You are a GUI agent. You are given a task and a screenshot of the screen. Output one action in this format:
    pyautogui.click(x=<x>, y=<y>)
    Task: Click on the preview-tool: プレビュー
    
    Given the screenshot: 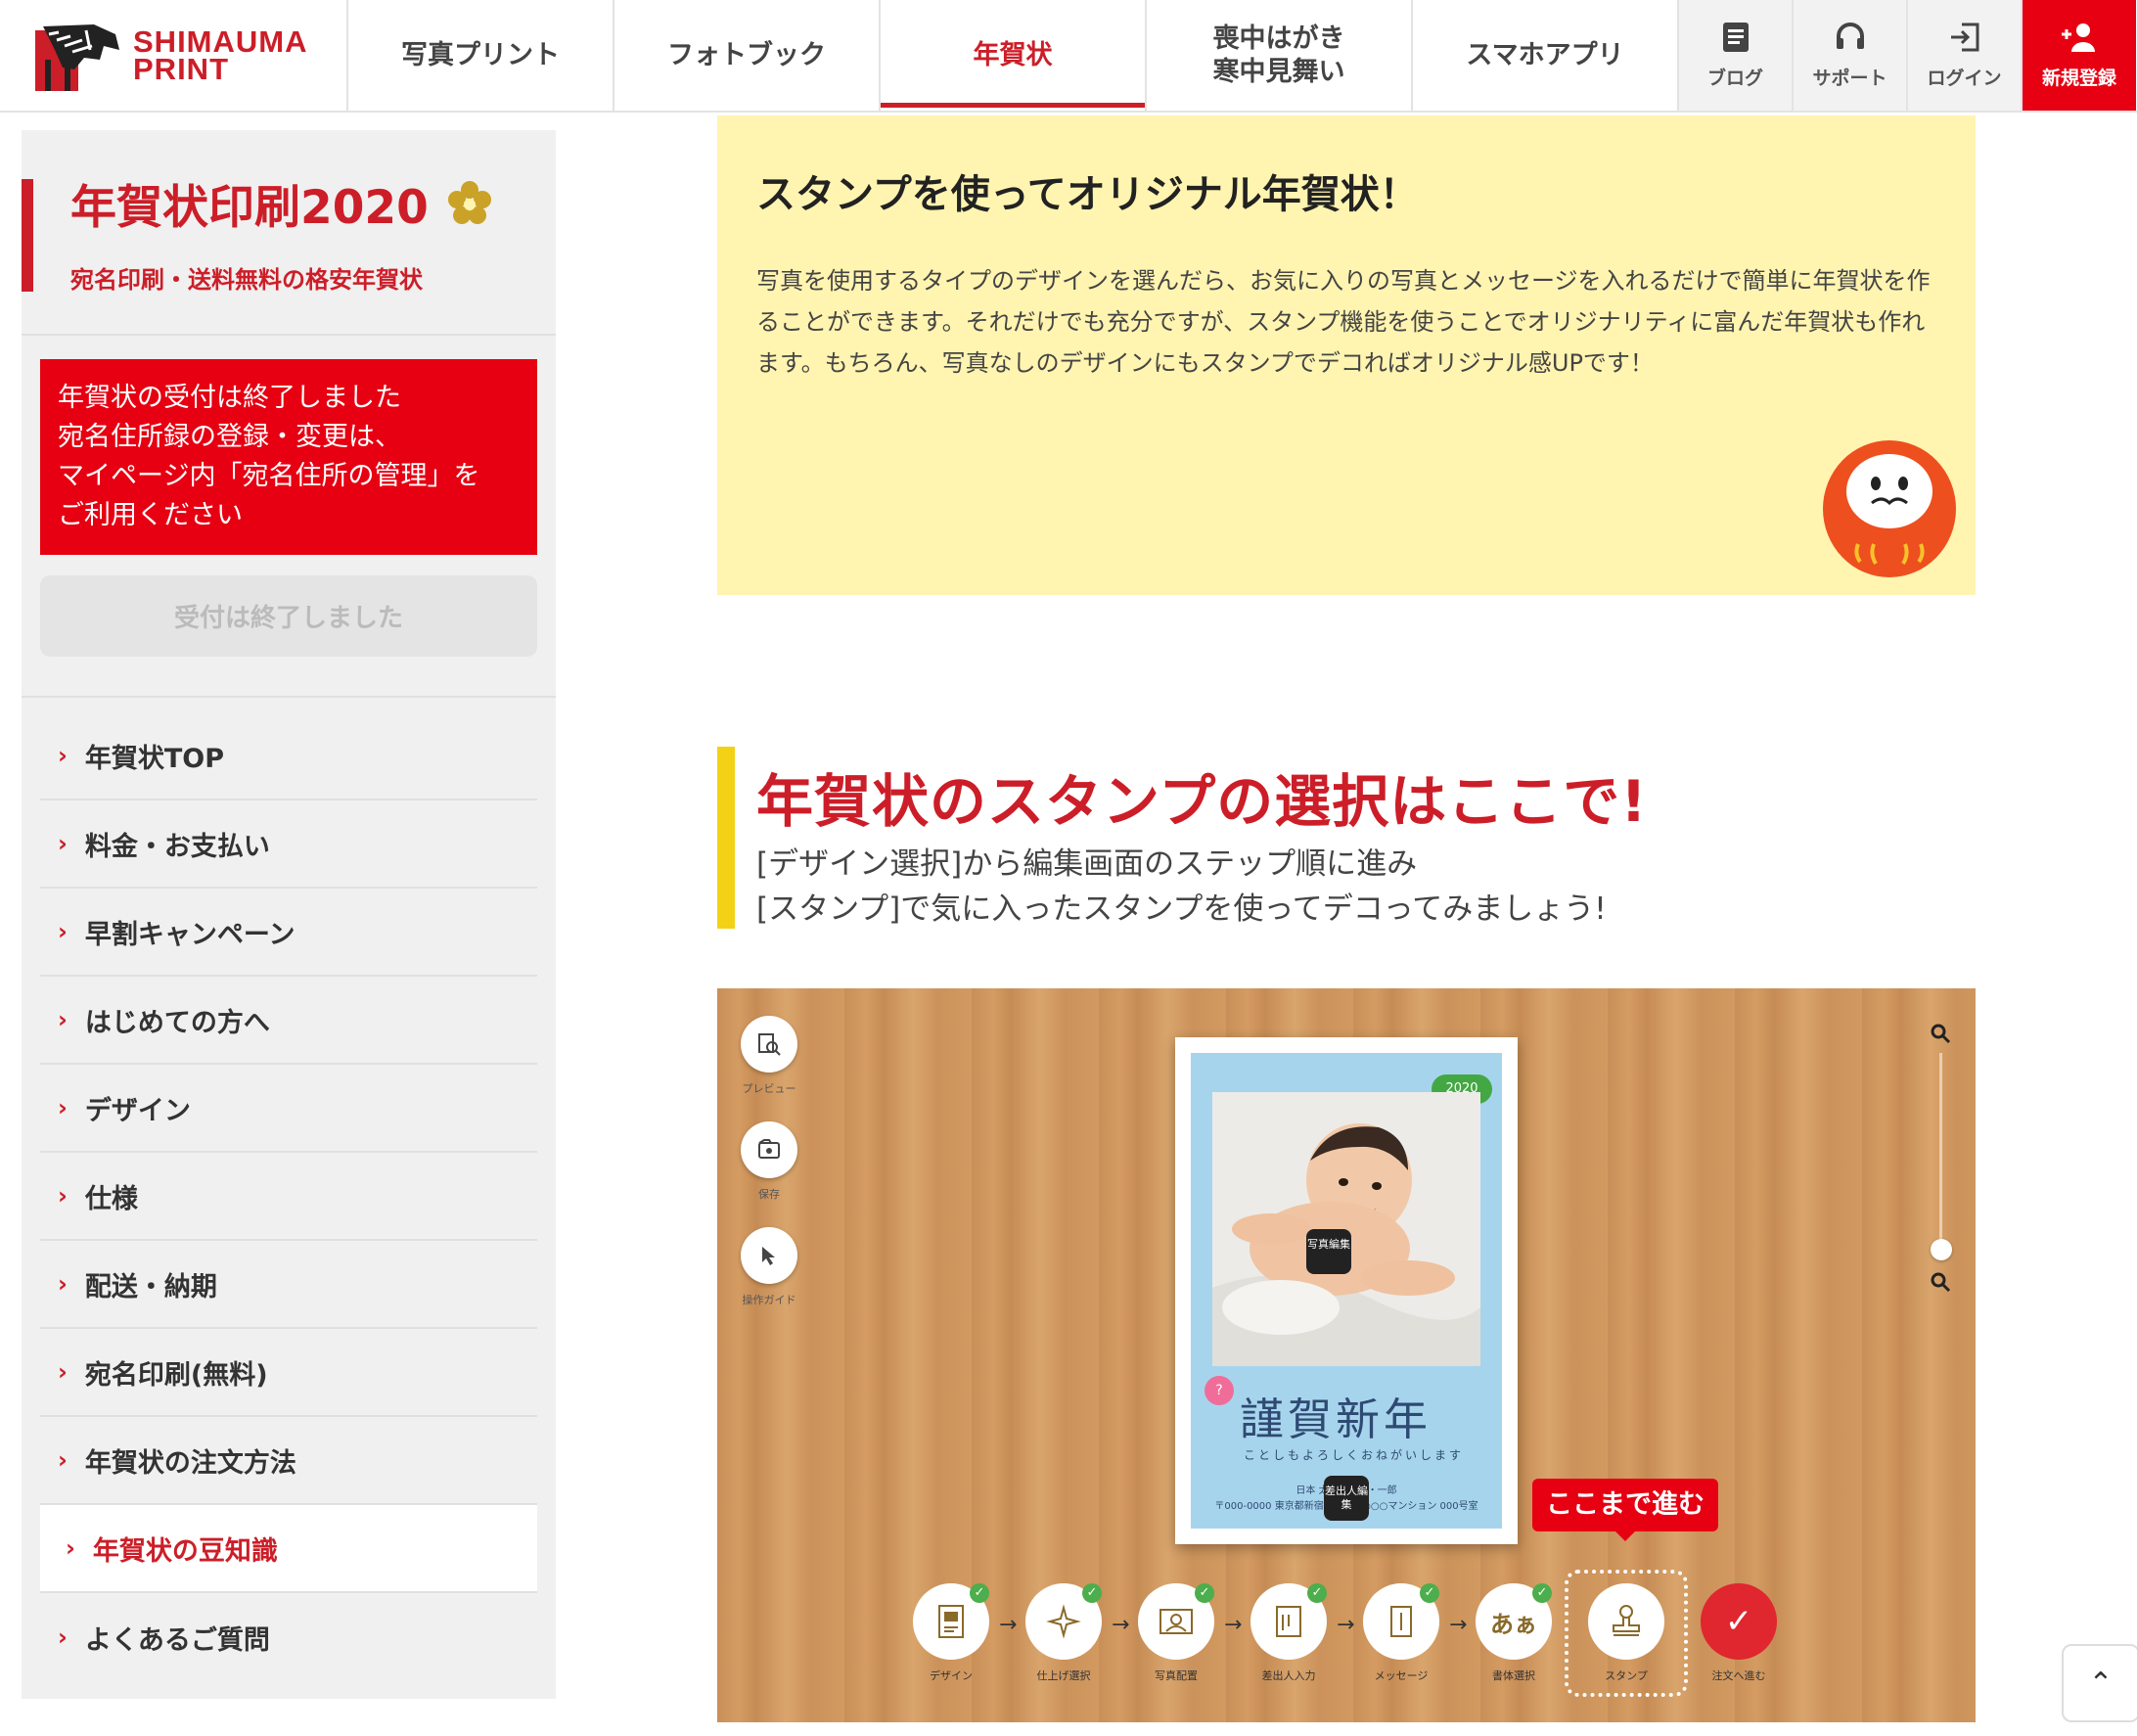 What is the action you would take?
    pyautogui.click(x=769, y=1056)
    